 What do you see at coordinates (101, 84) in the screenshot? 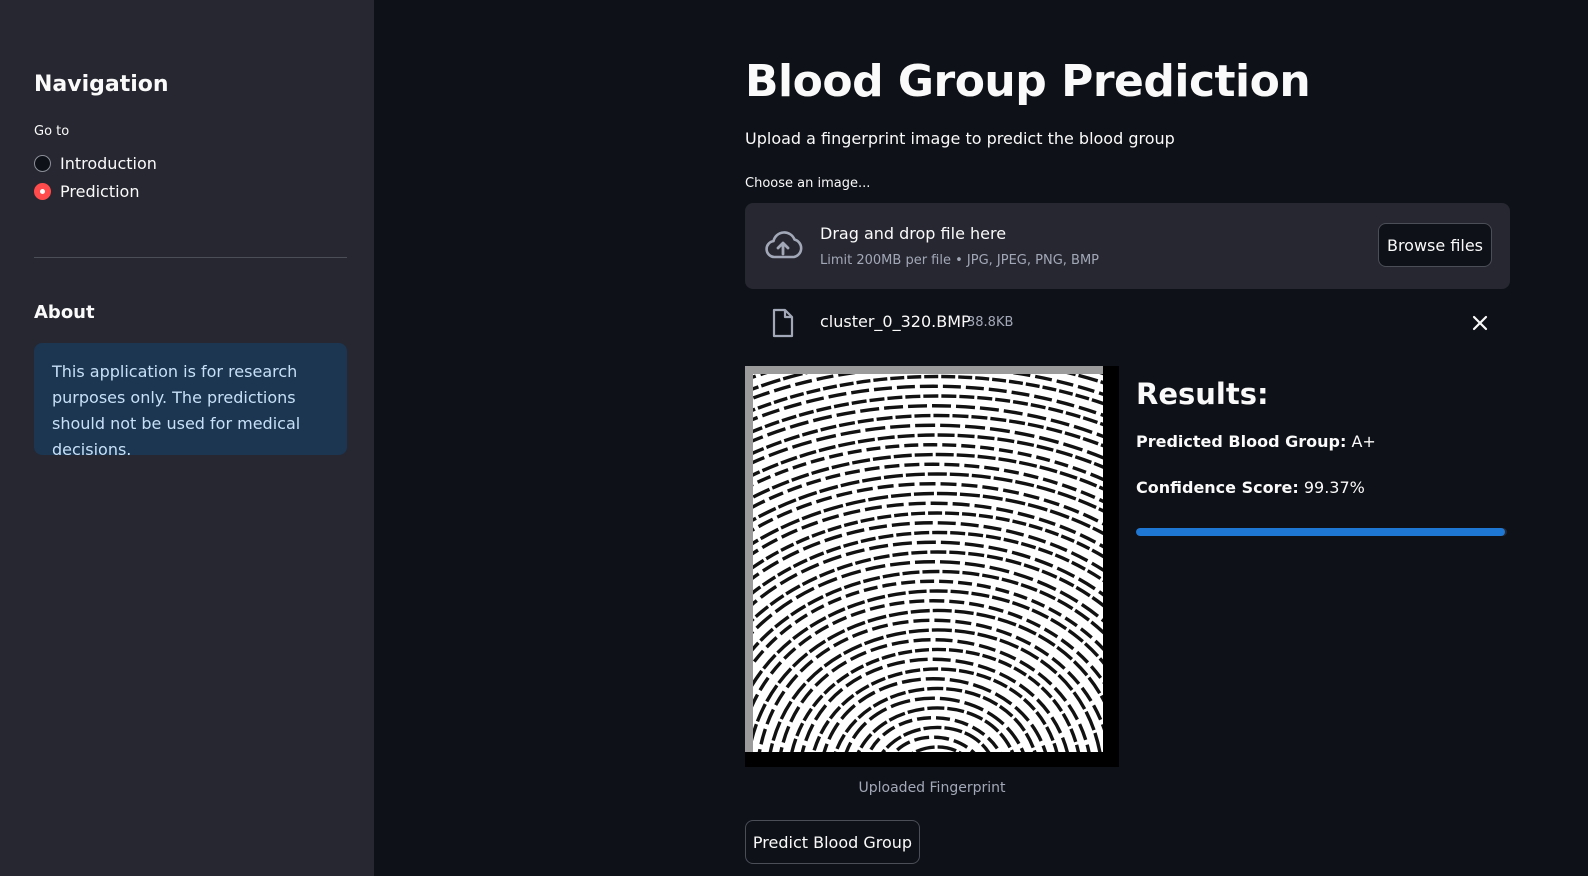
I see `sidebar-title: Navigation` at bounding box center [101, 84].